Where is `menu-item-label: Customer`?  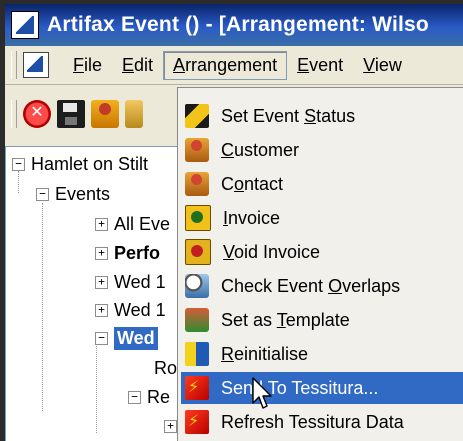
menu-item-label: Customer is located at coordinates (260, 149).